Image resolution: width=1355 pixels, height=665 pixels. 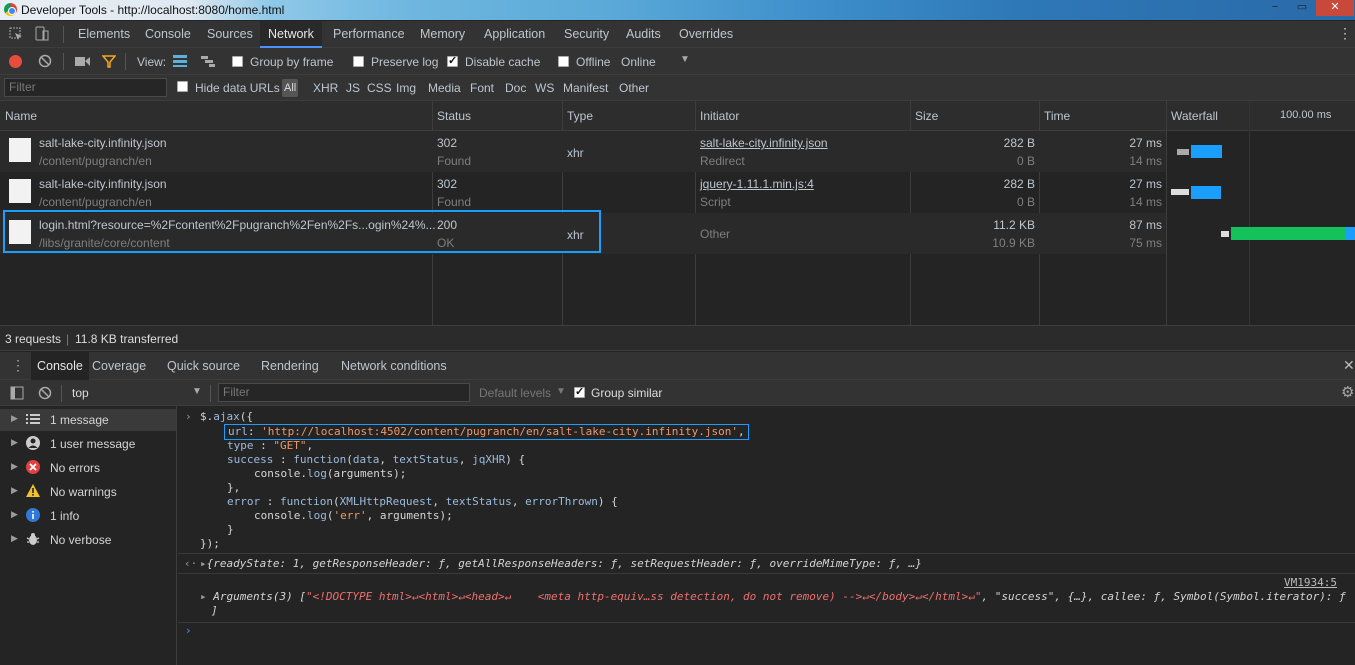 What do you see at coordinates (1349, 365) in the screenshot?
I see `close-drawer-icon: ✕` at bounding box center [1349, 365].